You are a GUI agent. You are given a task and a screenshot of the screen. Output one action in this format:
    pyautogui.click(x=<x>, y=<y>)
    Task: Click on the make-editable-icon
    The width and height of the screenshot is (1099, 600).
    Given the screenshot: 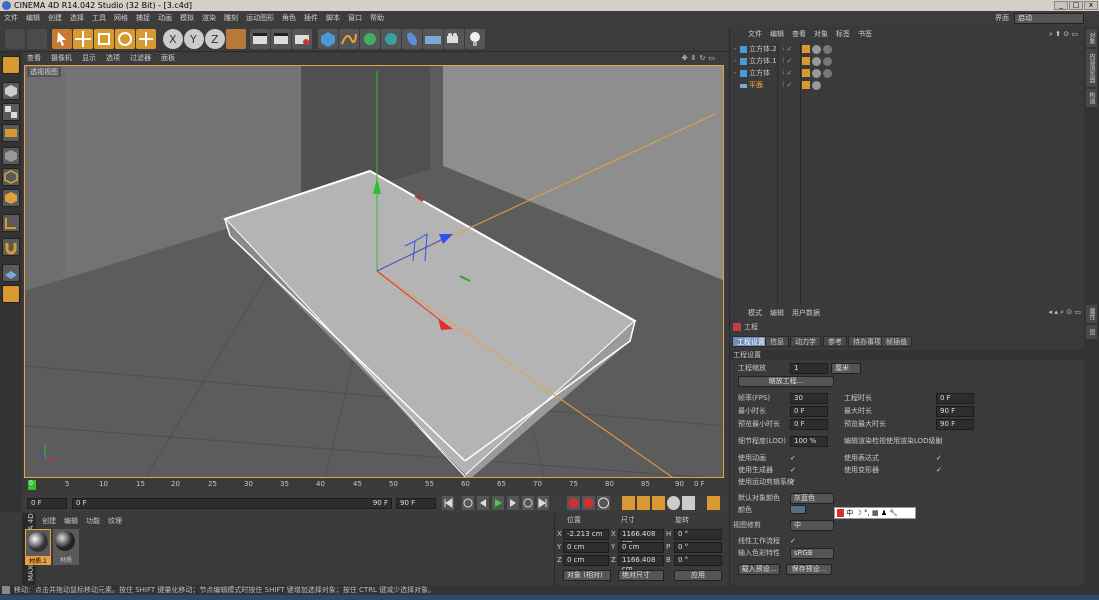 What is the action you would take?
    pyautogui.click(x=11, y=65)
    